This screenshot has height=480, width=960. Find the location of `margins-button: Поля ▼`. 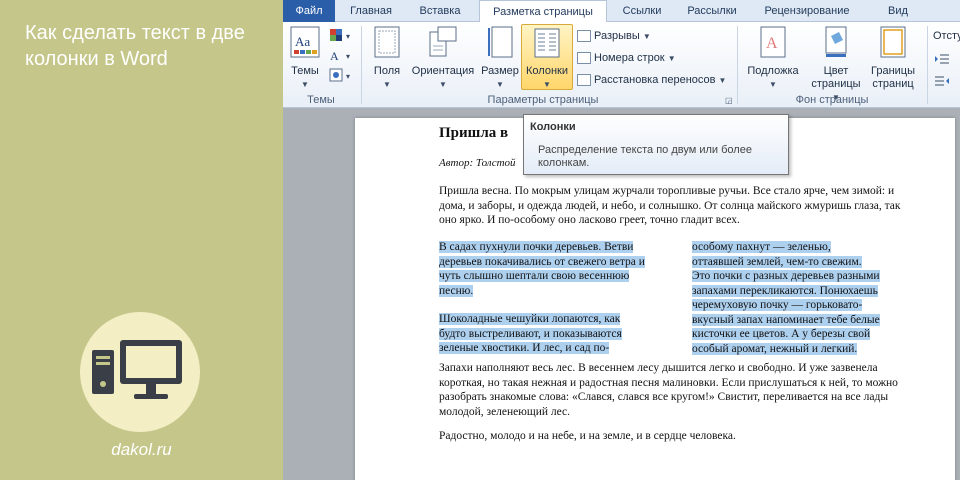

margins-button: Поля ▼ is located at coordinates (387, 58).